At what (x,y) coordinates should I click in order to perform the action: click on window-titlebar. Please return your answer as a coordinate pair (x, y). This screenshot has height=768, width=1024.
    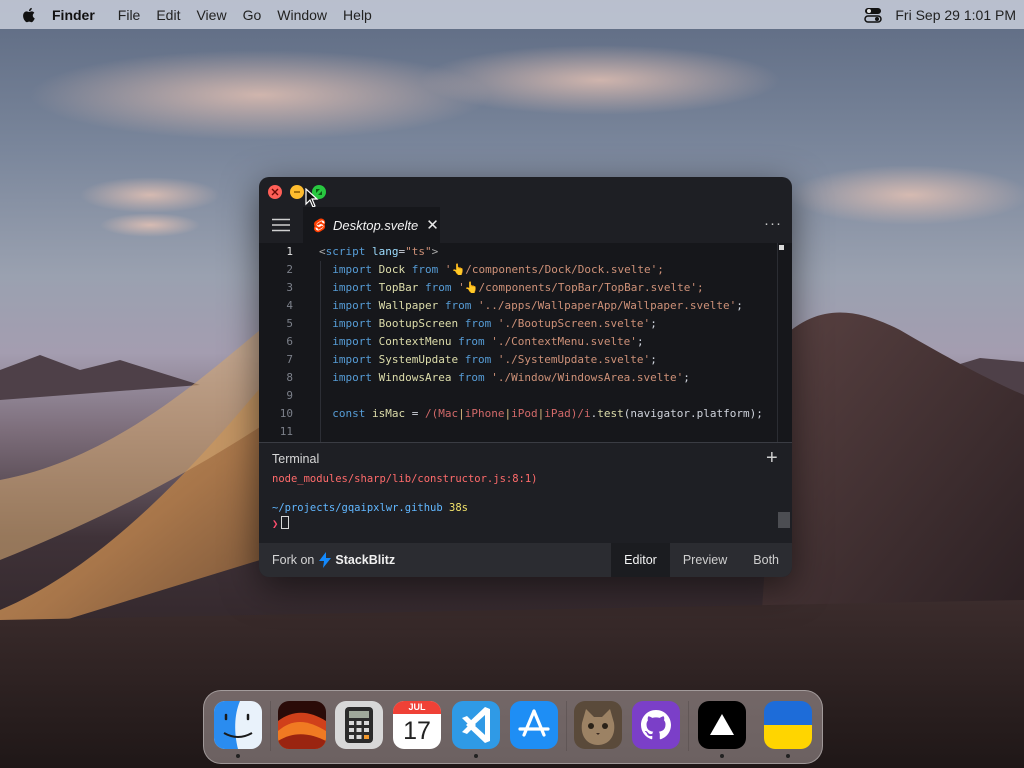
    Looking at the image, I should click on (525, 192).